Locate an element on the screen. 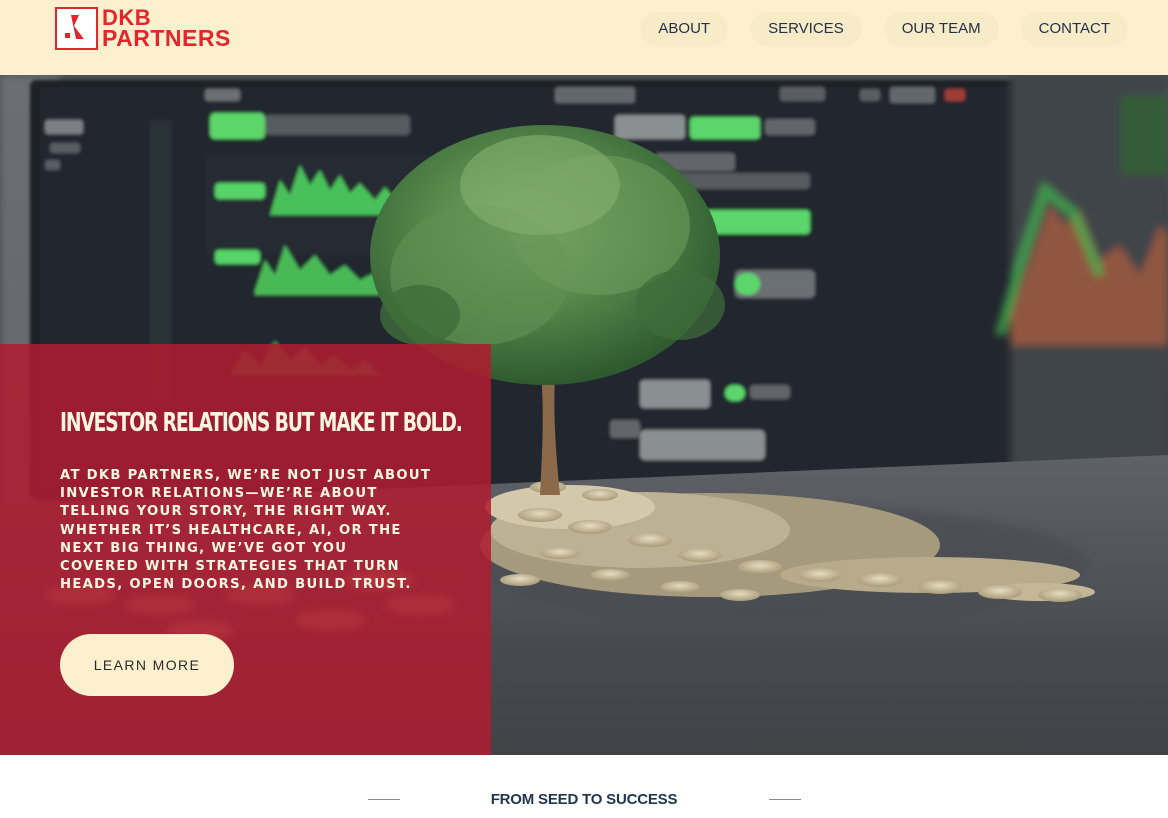 The image size is (1168, 818). nav-about: ABOUT is located at coordinates (684, 29).